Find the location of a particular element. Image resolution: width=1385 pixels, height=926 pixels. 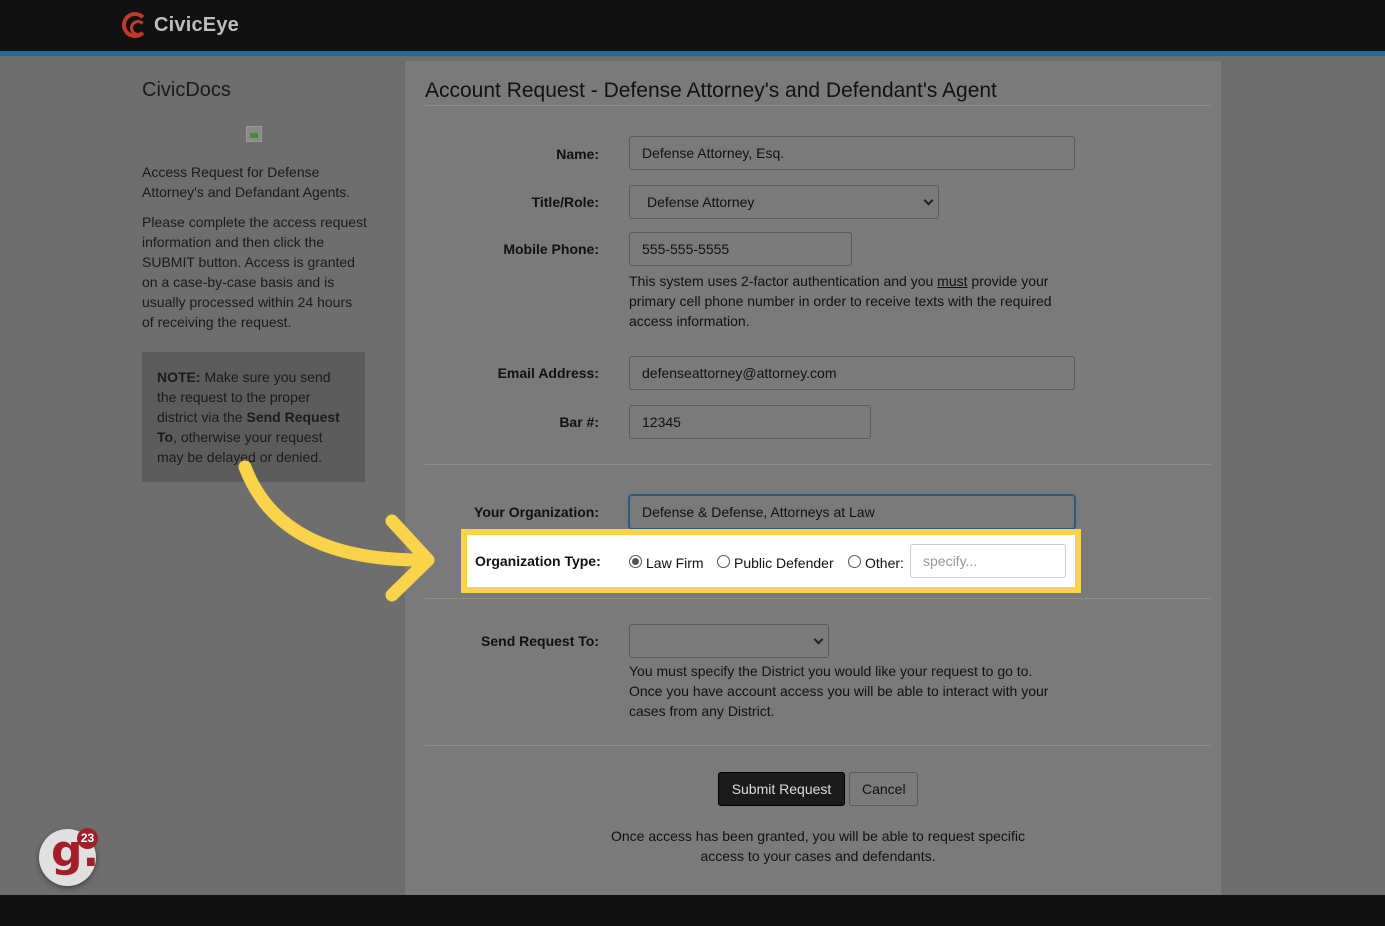

radio-public-defender is located at coordinates (723, 561).